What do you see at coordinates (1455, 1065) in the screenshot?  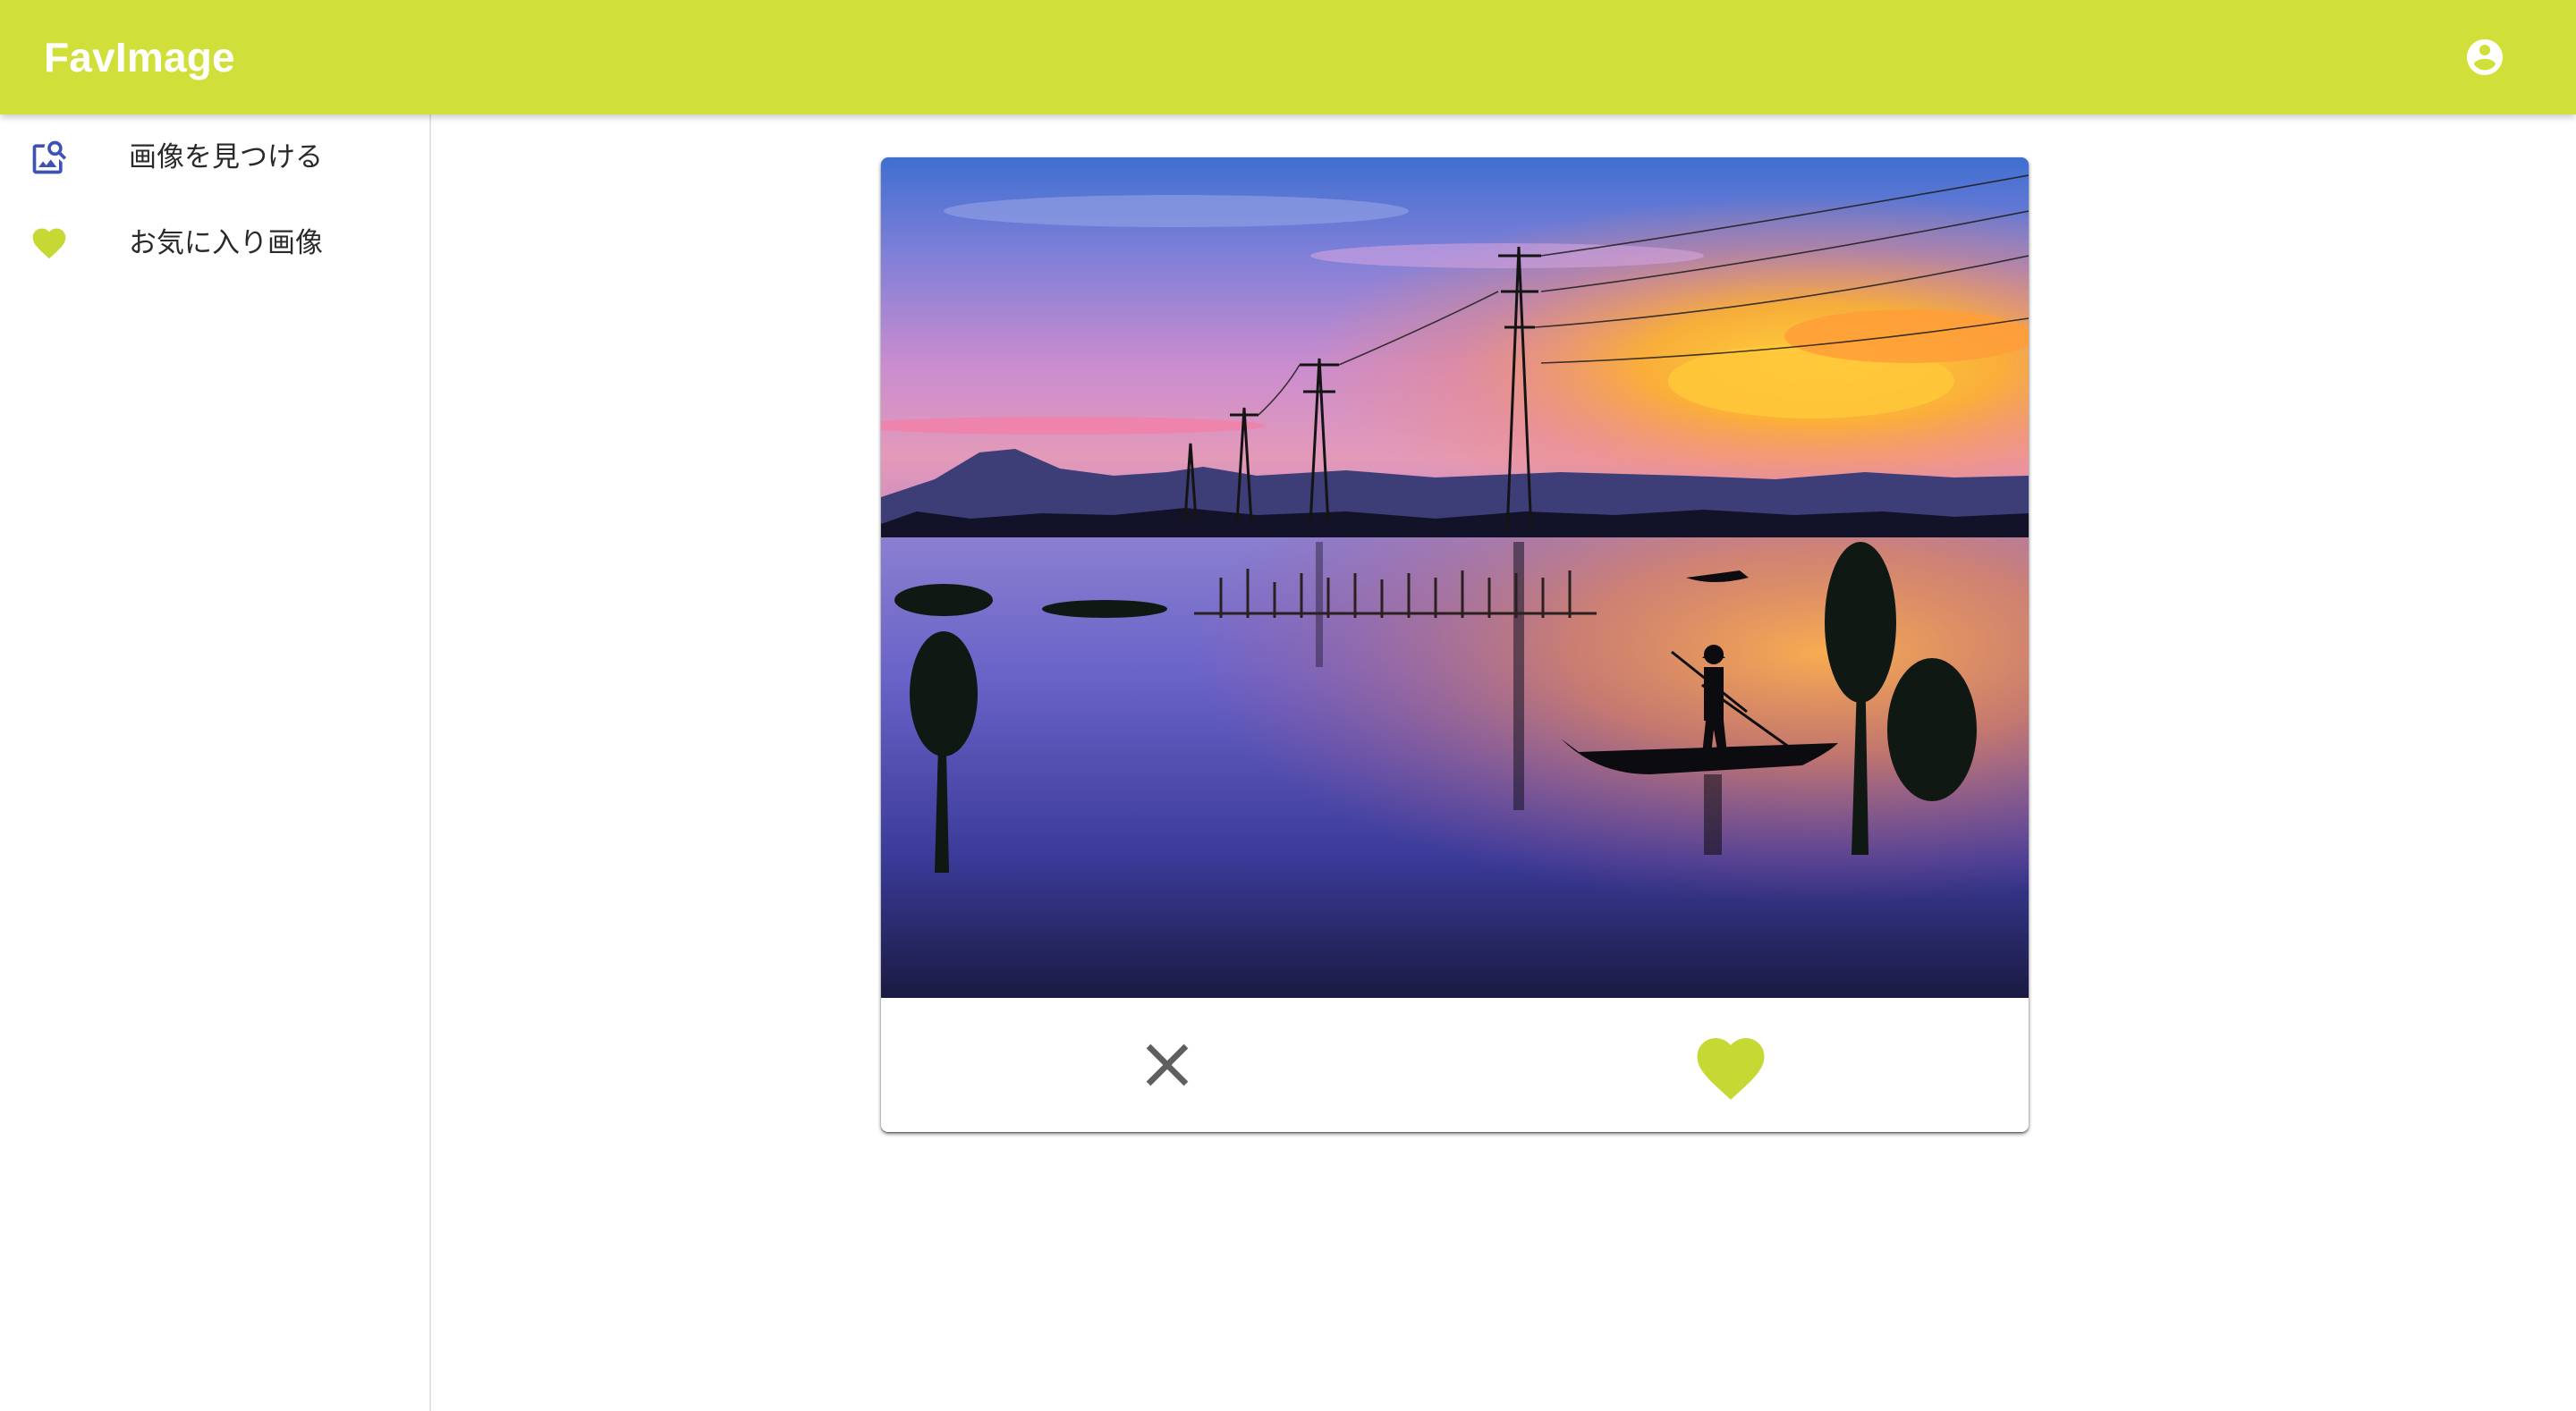 I see `card-actions` at bounding box center [1455, 1065].